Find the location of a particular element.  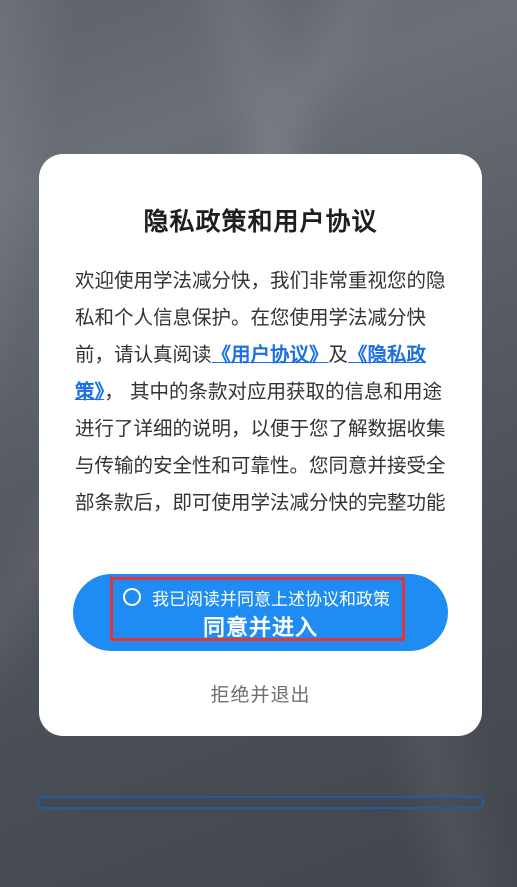

consent-checkbox-label: 我已阅读并同意上述协议和政策 is located at coordinates (271, 599).